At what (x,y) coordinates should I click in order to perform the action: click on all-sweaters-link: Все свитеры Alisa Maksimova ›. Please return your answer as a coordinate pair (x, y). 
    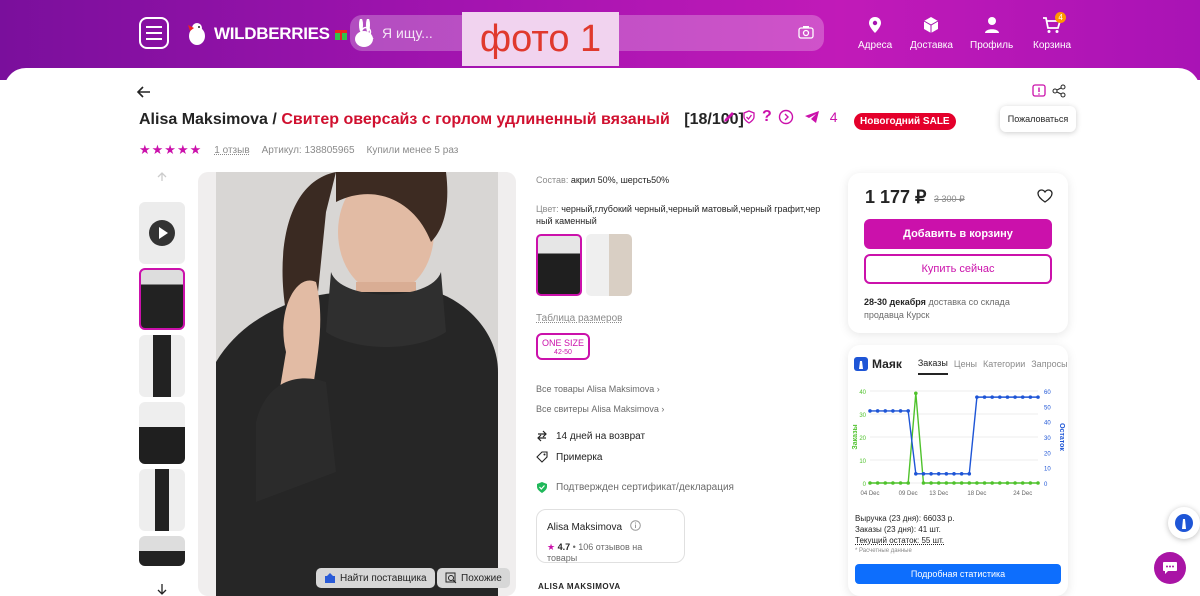
    Looking at the image, I should click on (600, 409).